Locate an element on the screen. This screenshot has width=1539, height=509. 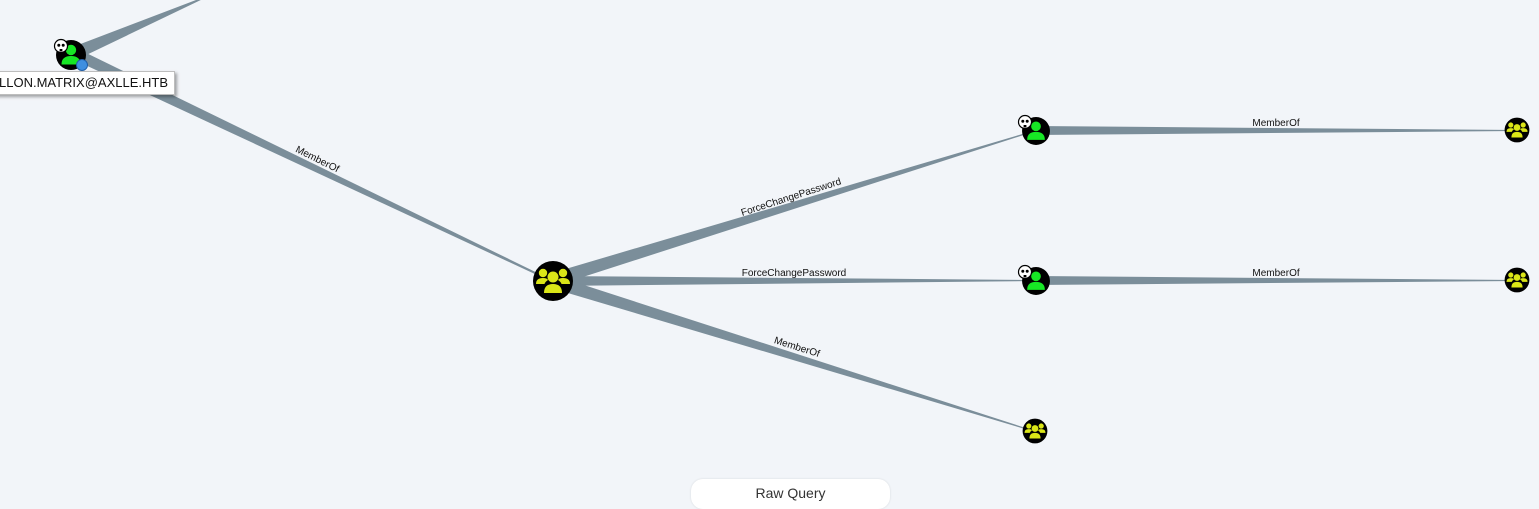
raw-query-button: Raw Query is located at coordinates (790, 494).